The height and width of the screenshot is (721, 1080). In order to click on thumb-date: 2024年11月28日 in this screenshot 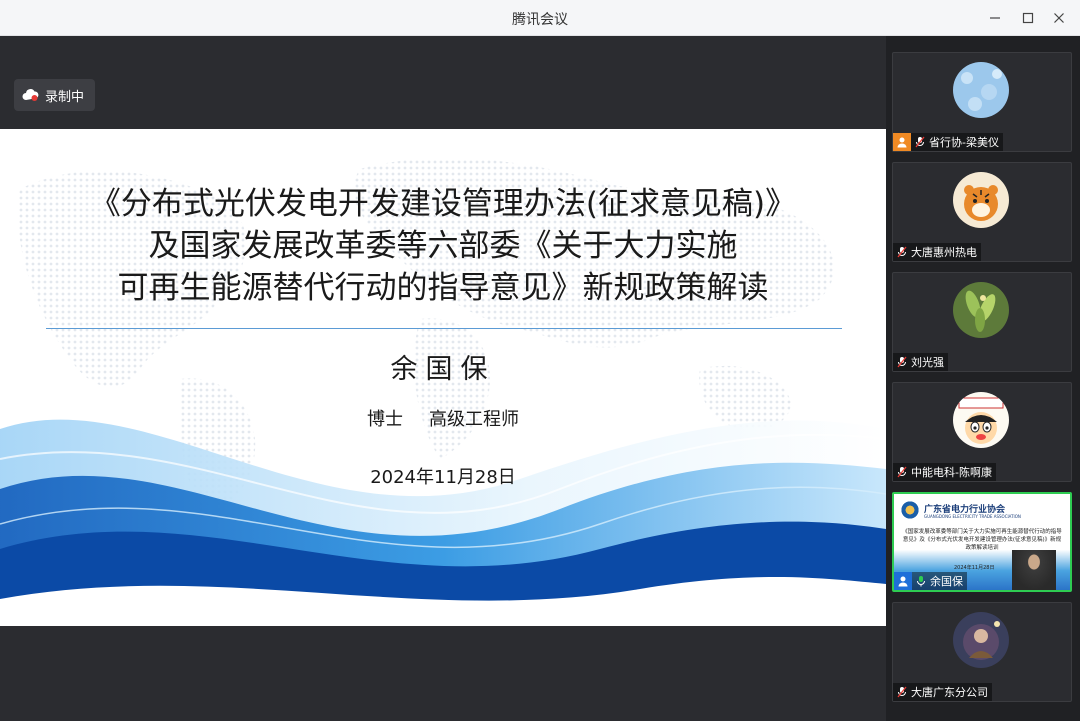, I will do `click(974, 568)`.